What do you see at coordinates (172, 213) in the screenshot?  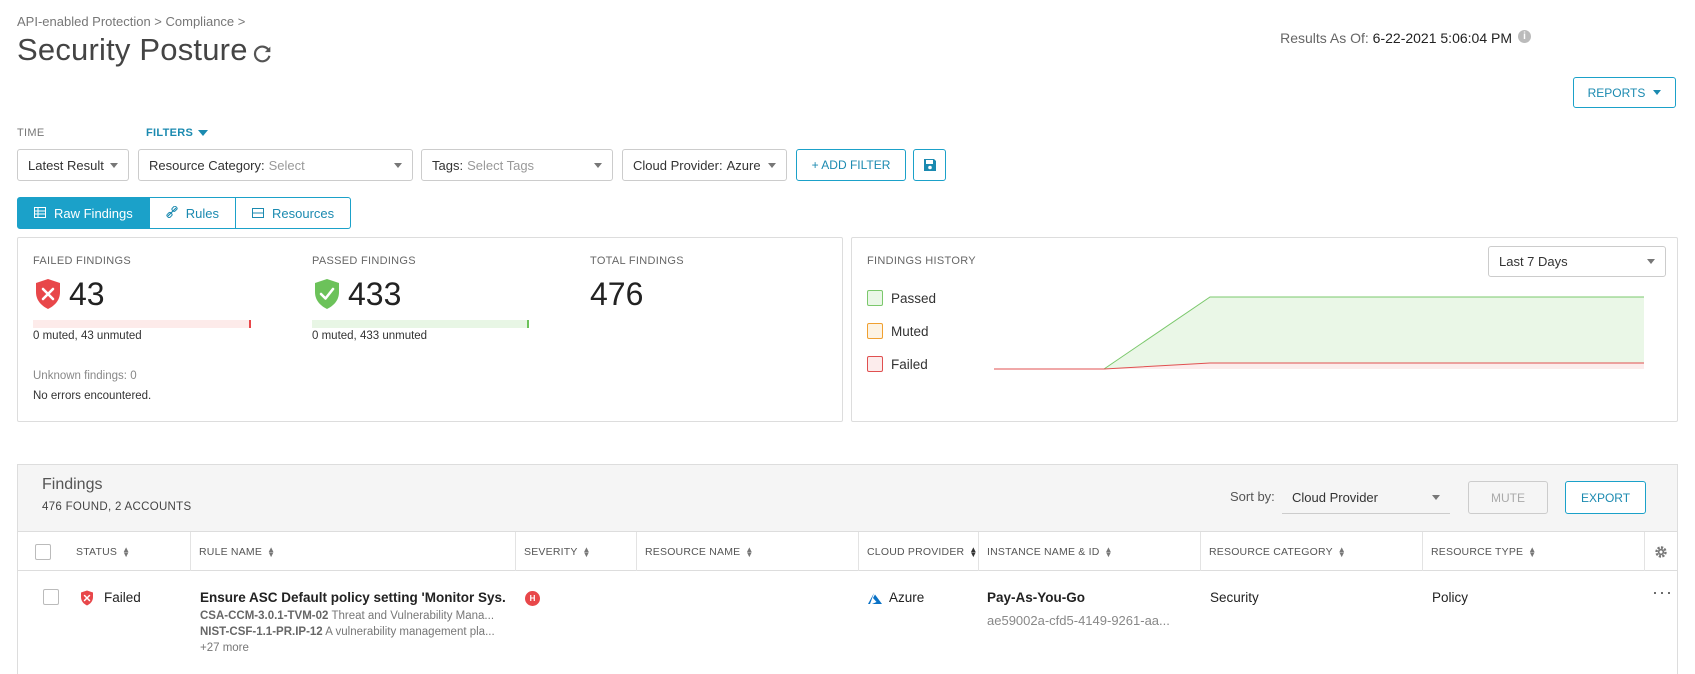 I see `link-icon` at bounding box center [172, 213].